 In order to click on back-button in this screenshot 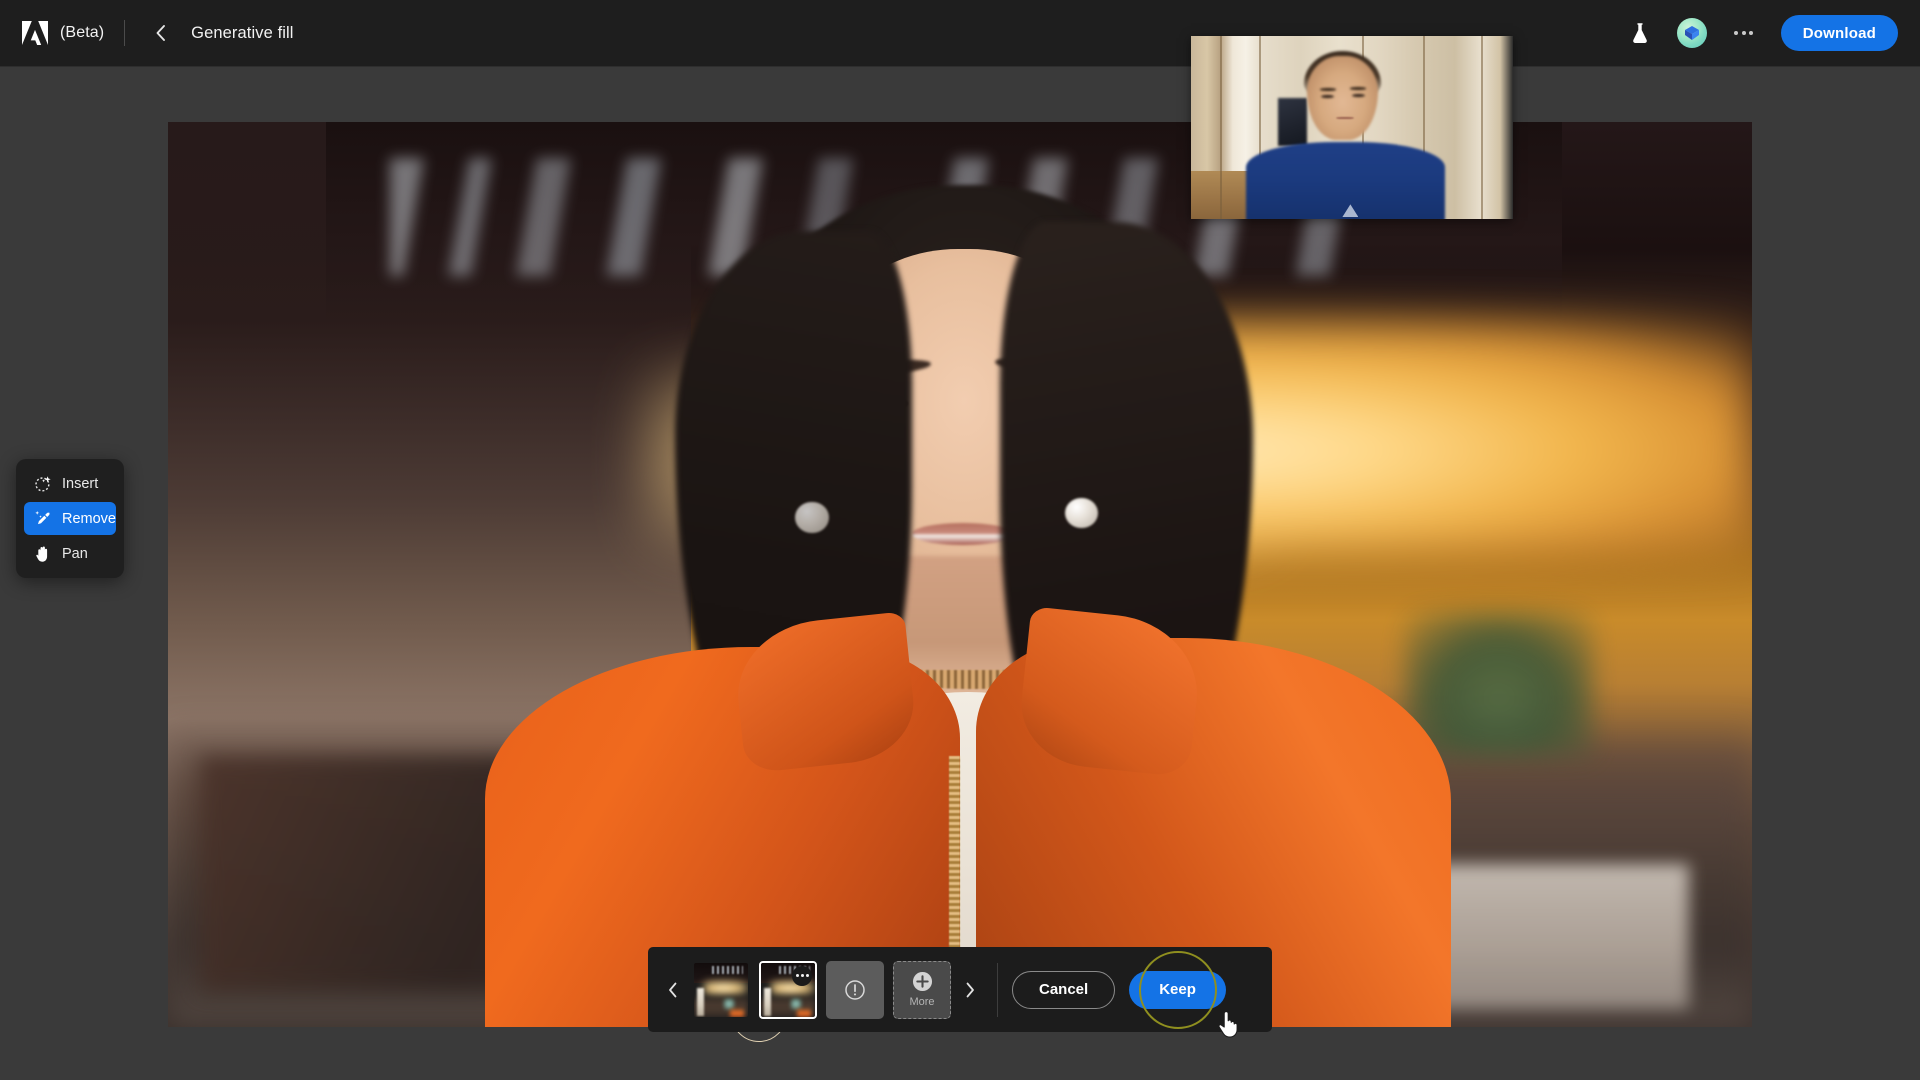, I will do `click(161, 33)`.